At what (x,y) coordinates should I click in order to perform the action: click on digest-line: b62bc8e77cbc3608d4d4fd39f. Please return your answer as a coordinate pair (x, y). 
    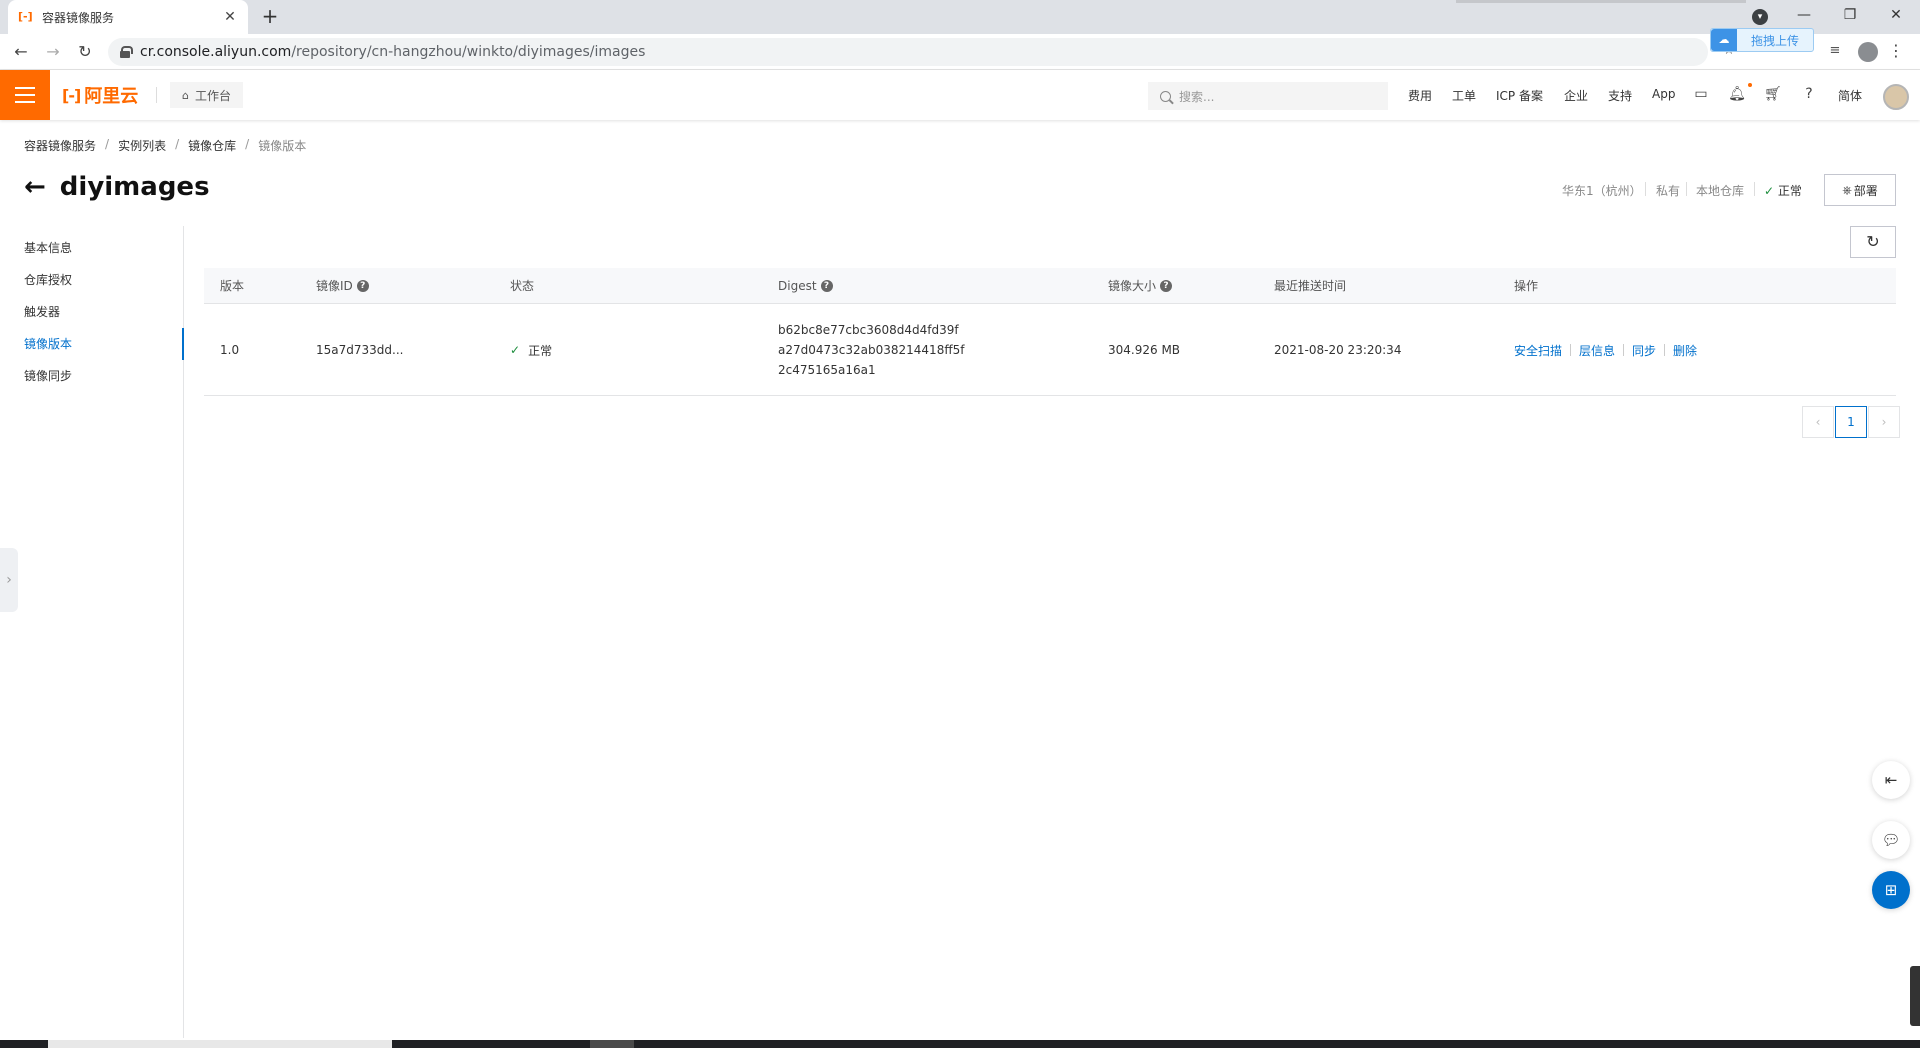
    Looking at the image, I should click on (868, 330).